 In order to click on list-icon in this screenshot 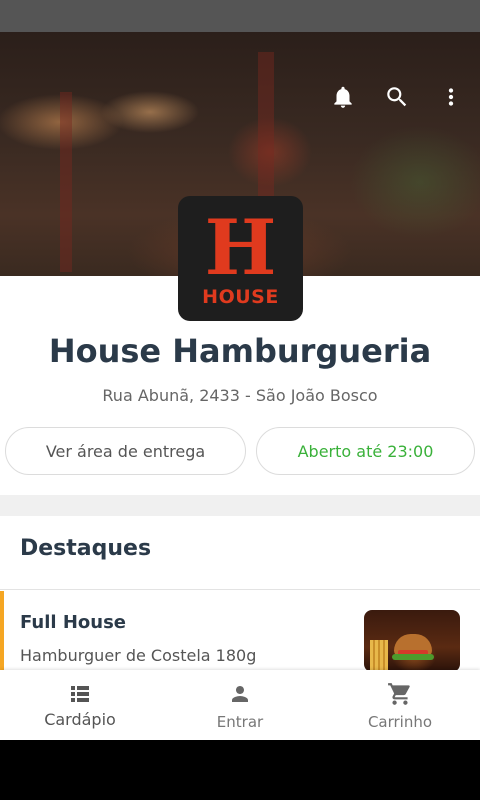, I will do `click(80, 694)`.